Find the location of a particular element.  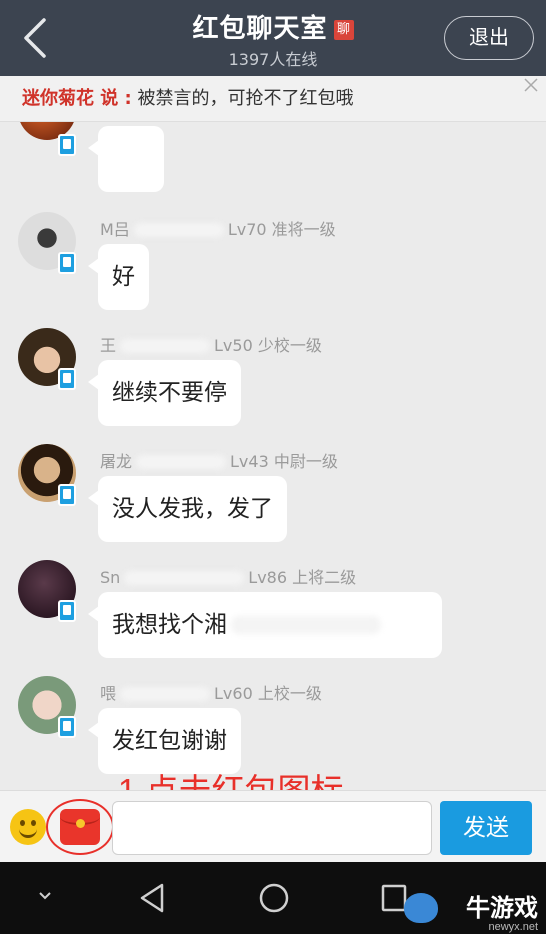

message-bubble: 继续不要停 is located at coordinates (164, 393).